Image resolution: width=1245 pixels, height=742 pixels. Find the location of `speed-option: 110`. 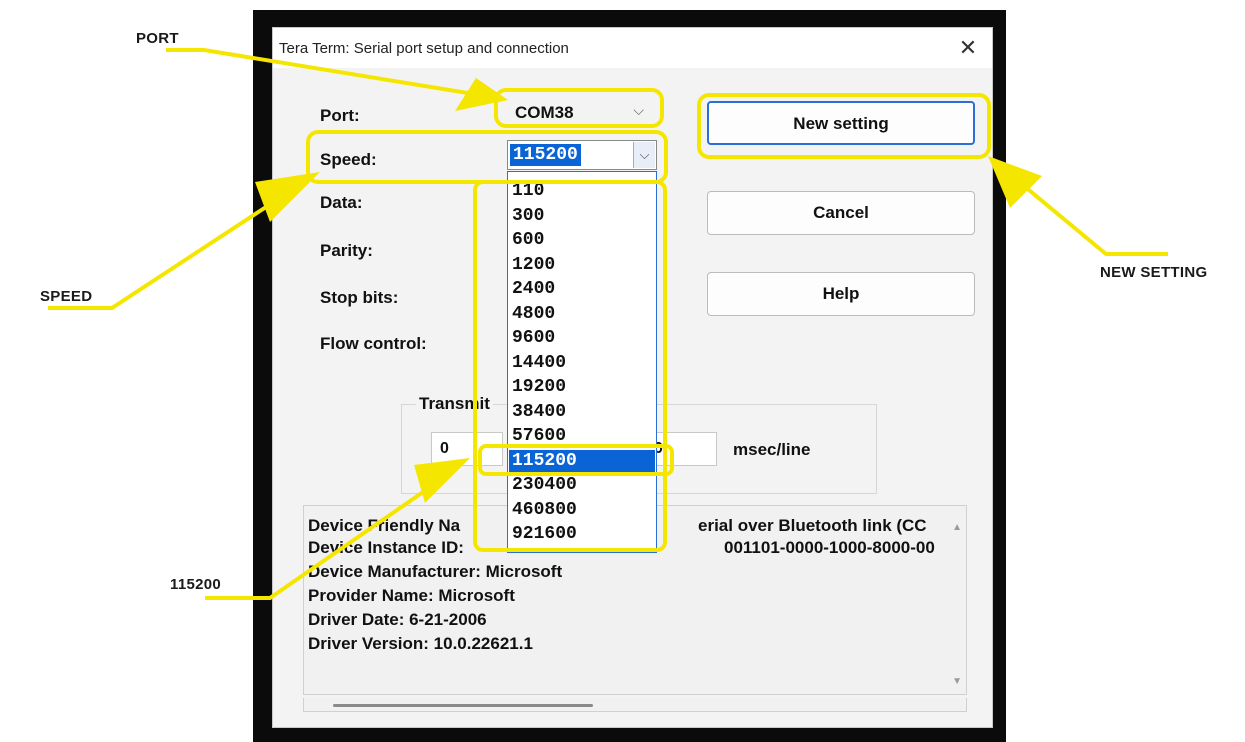

speed-option: 110 is located at coordinates (582, 191).